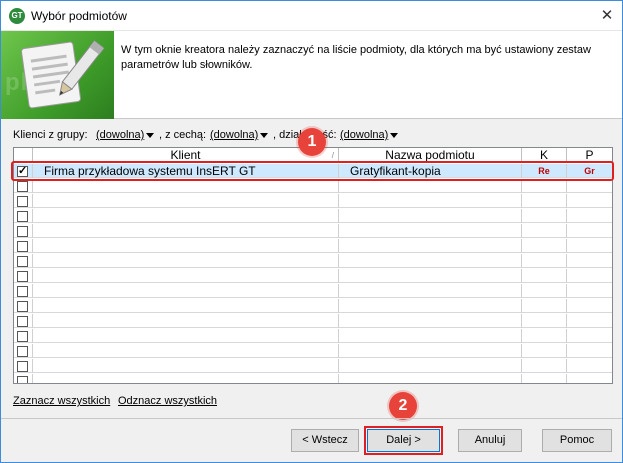 This screenshot has height=463, width=623. Describe the element at coordinates (62, 74) in the screenshot. I see `document-pencil-icon` at that location.